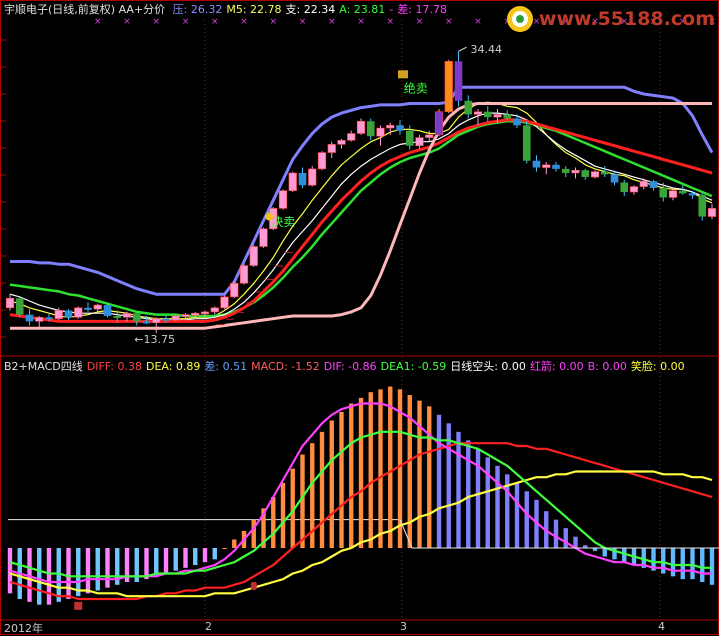 The image size is (719, 636). Describe the element at coordinates (23, 628) in the screenshot. I see `date-label-0: 2012年` at that location.